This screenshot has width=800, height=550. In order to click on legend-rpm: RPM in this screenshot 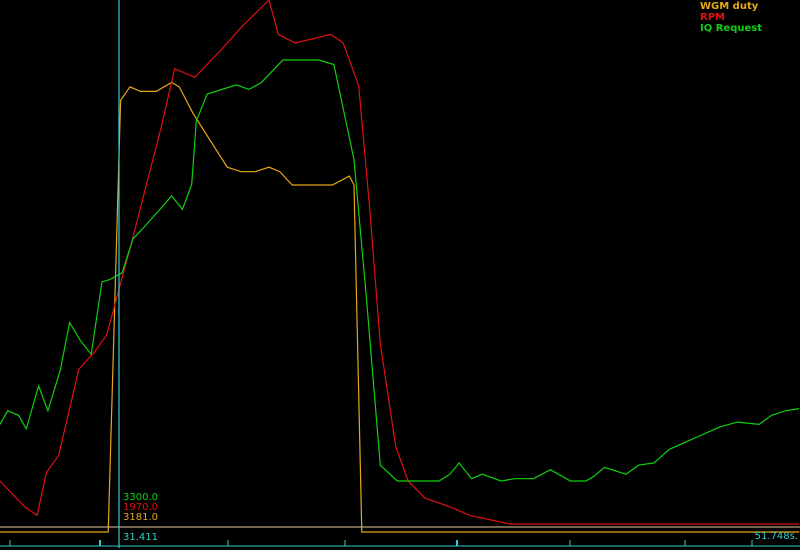, I will do `click(731, 17)`.